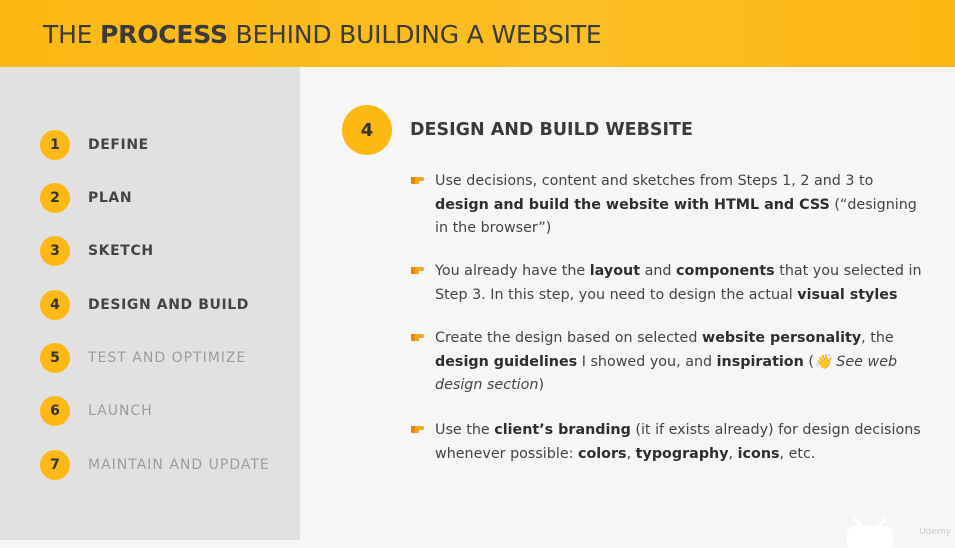  Describe the element at coordinates (562, 430) in the screenshot. I see `bold-phrase: client’s branding` at that location.